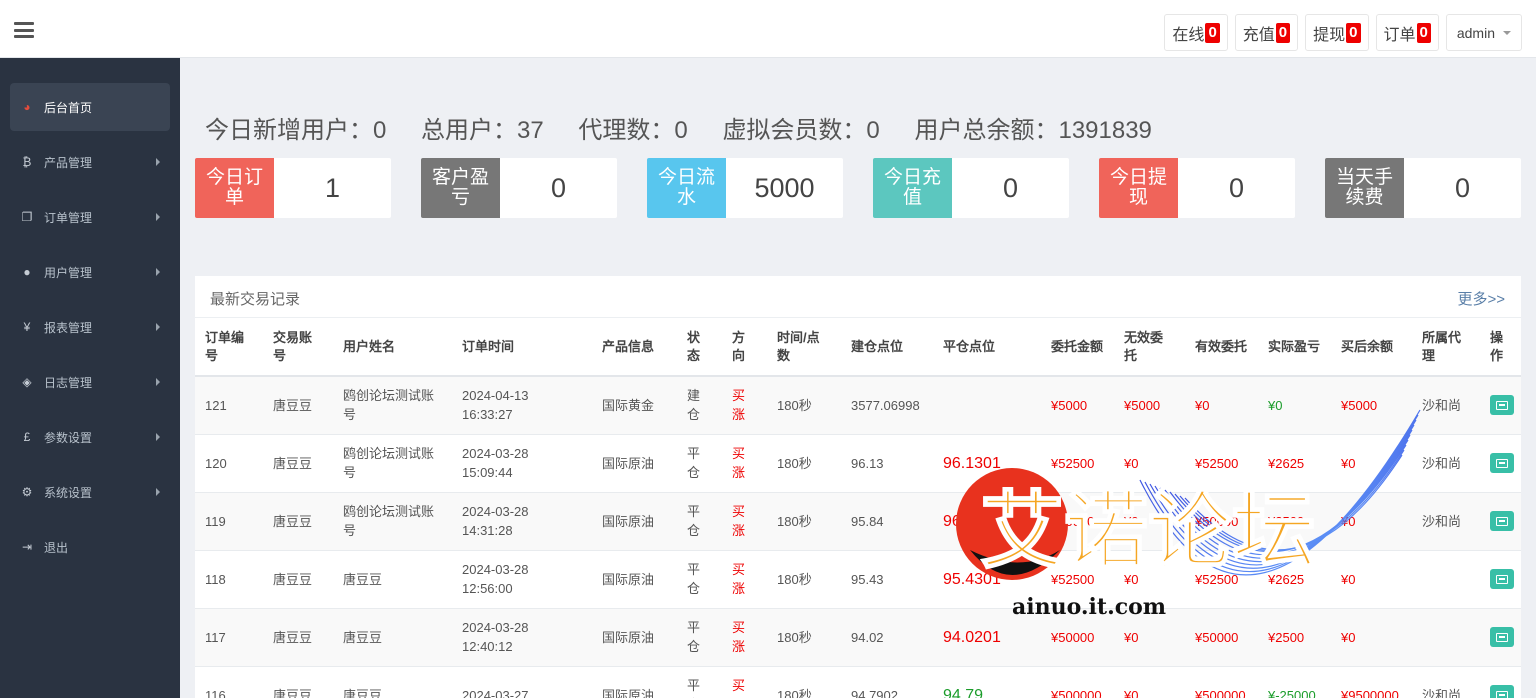 Image resolution: width=1536 pixels, height=698 pixels. What do you see at coordinates (90, 107) in the screenshot?
I see `sidebar-item-0: ◕ 后台首页` at bounding box center [90, 107].